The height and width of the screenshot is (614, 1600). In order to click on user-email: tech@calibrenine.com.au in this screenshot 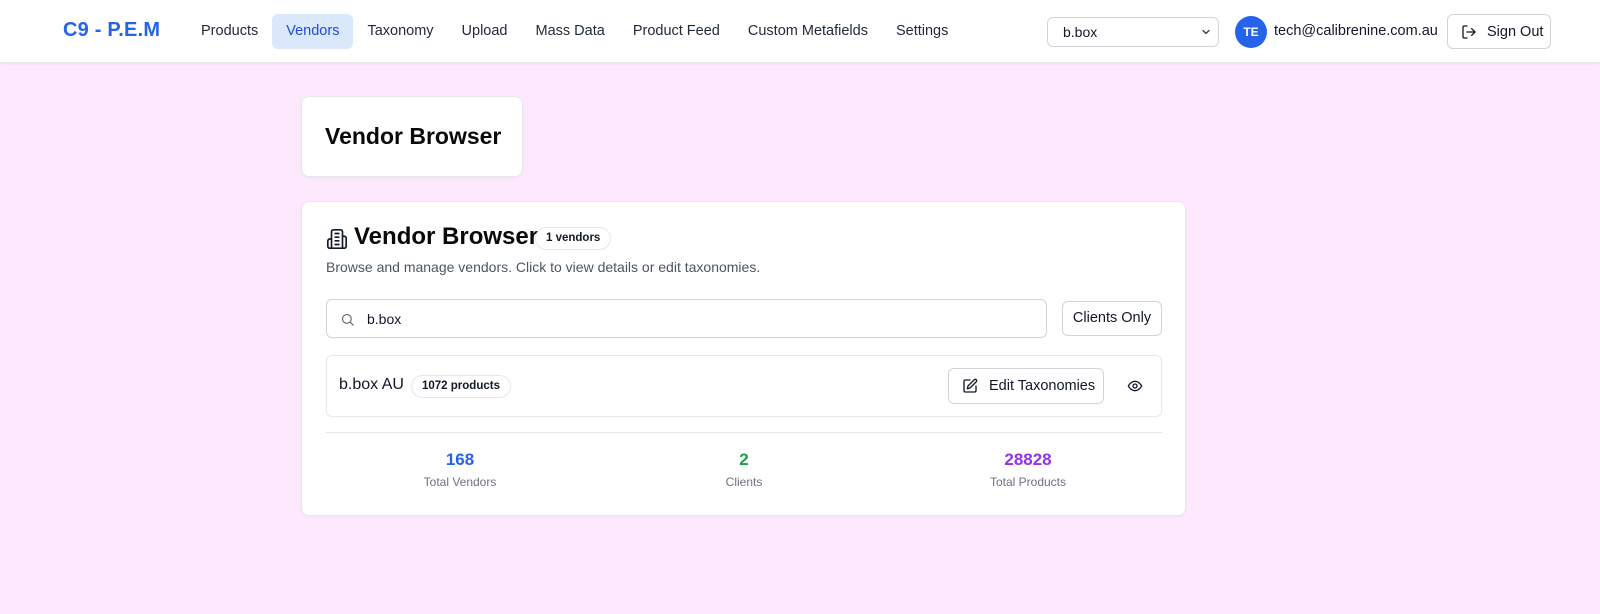, I will do `click(1356, 31)`.